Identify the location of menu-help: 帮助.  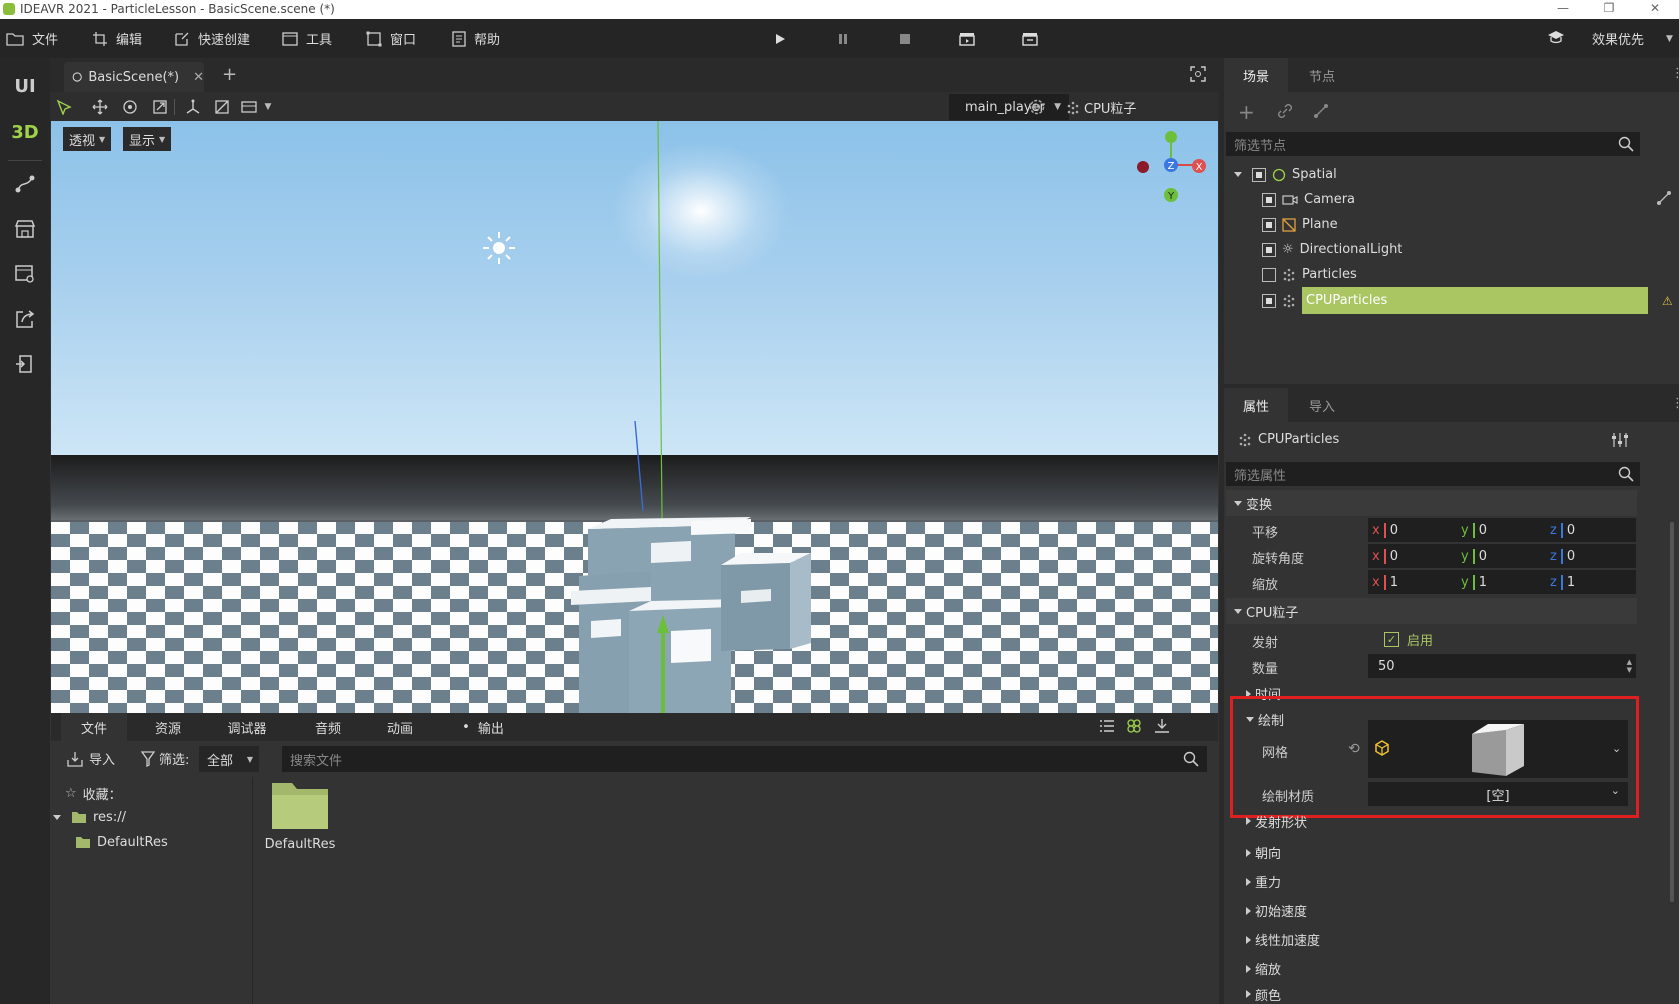
(476, 38).